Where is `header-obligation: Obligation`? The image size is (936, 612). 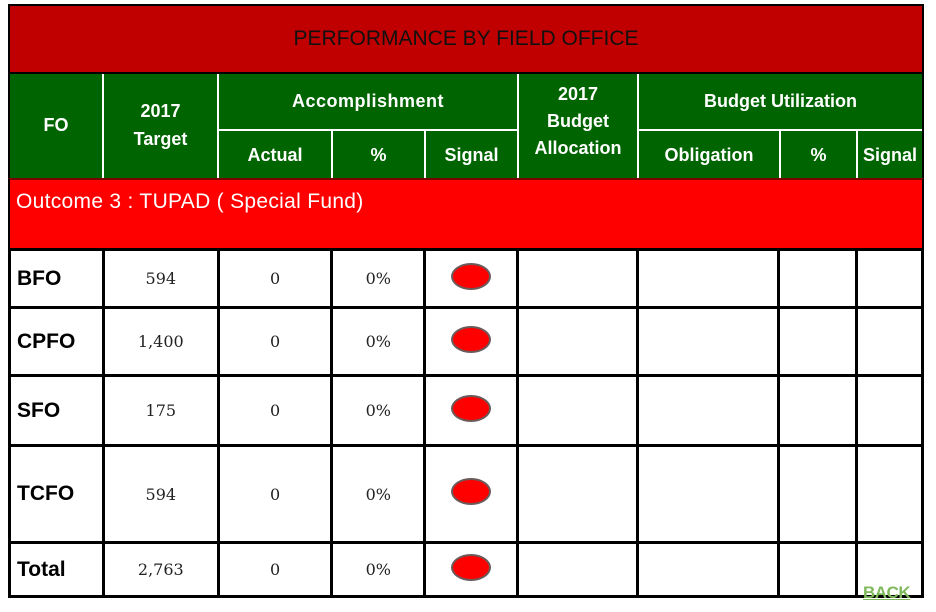
header-obligation: Obligation is located at coordinates (709, 154).